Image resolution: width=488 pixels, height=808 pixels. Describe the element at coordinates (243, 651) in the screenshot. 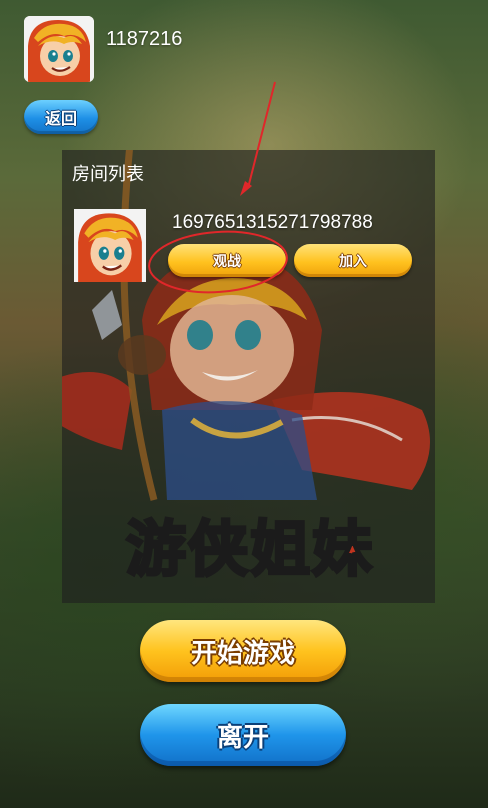

I see `start-game-button: 开始游戏` at that location.